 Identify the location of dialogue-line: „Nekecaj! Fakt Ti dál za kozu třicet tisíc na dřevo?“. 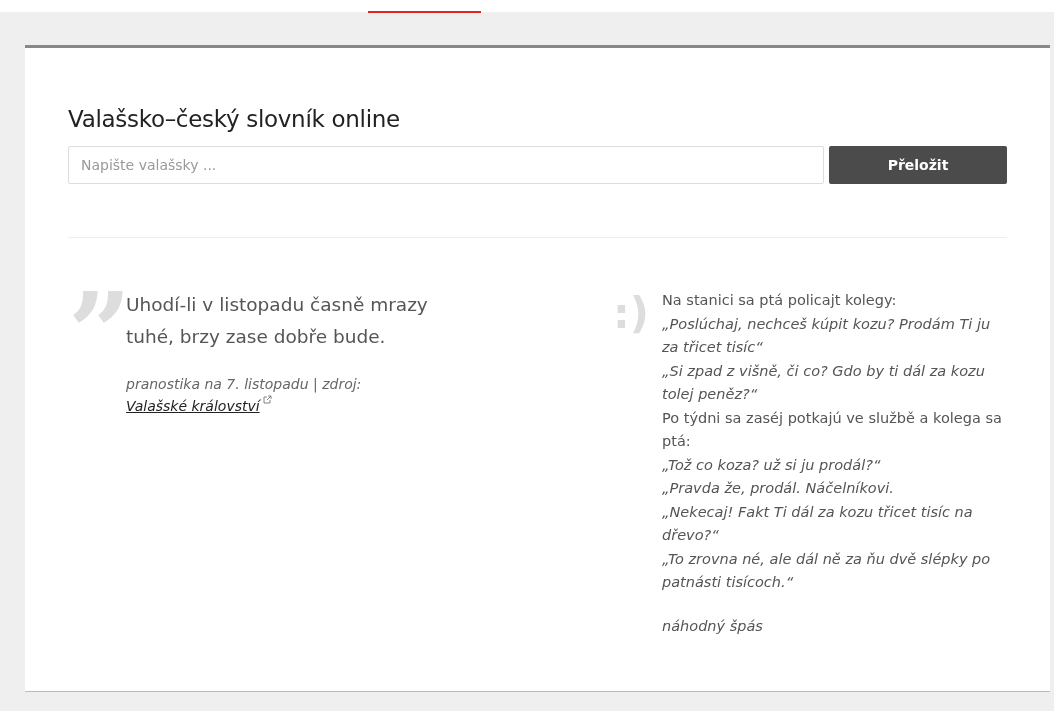
(818, 523).